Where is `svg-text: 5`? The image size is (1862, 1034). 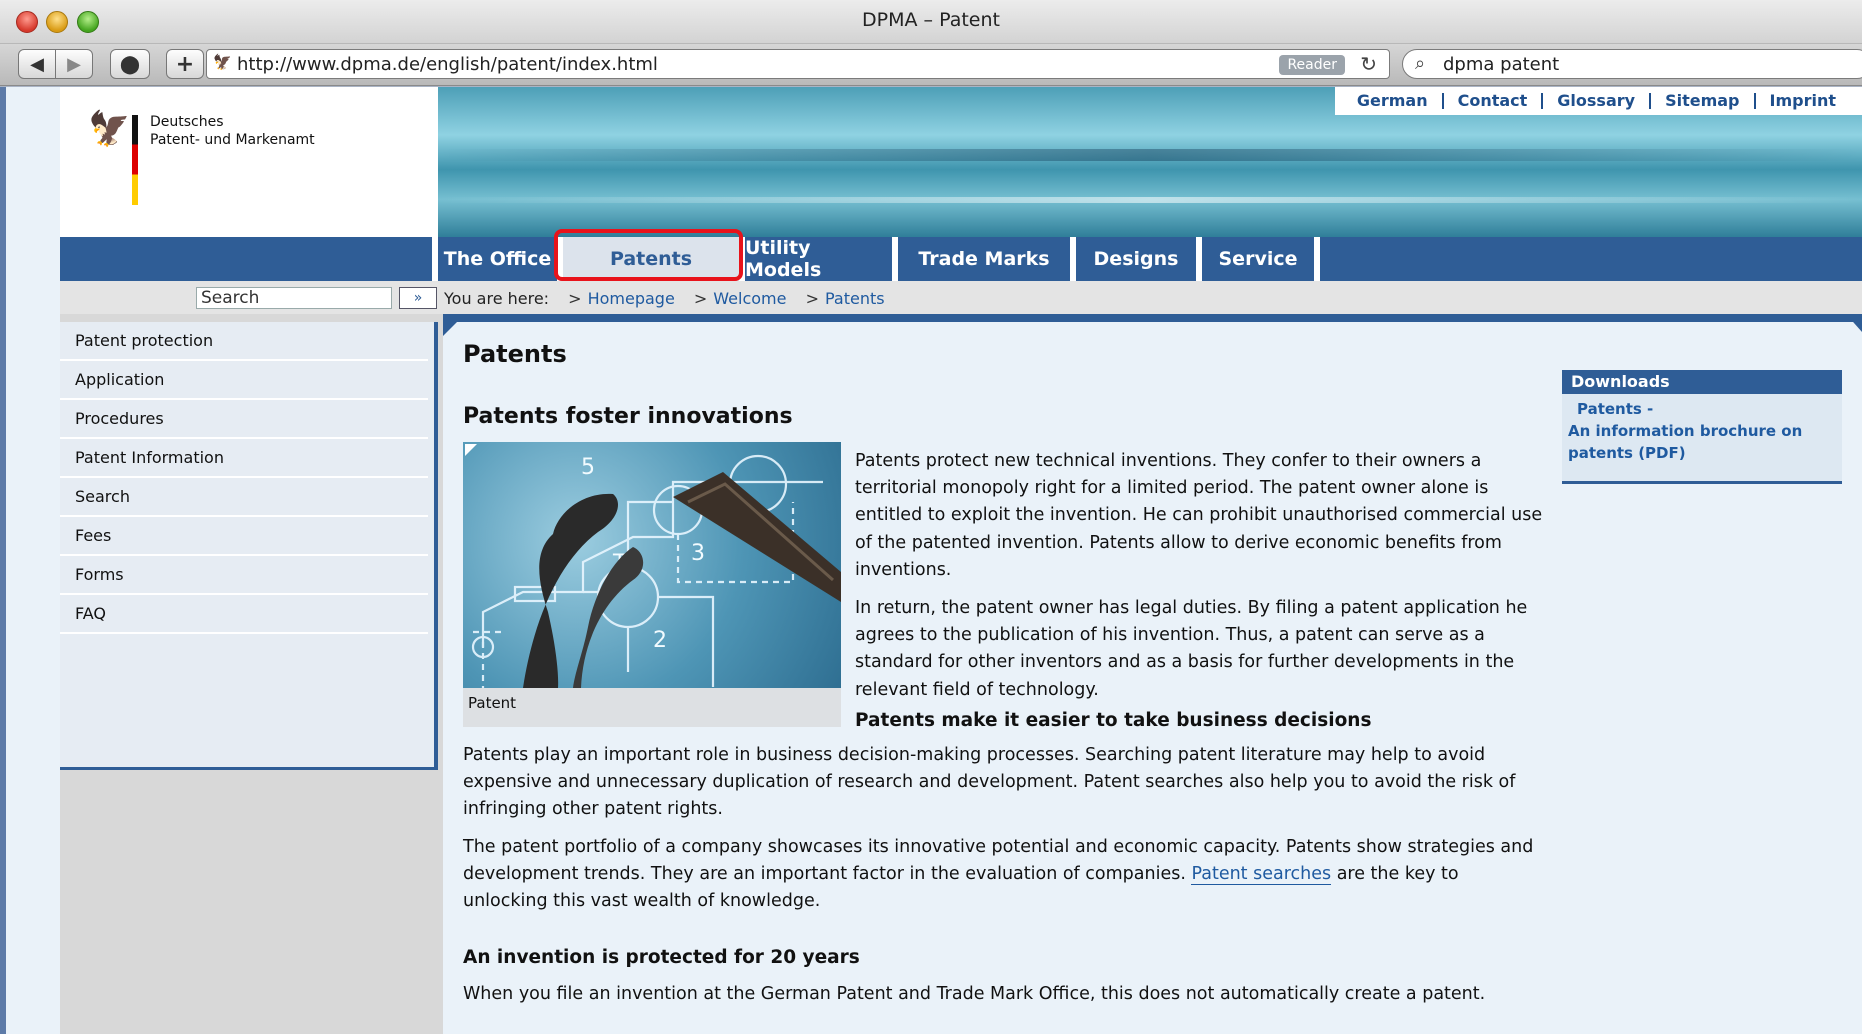 svg-text: 5 is located at coordinates (588, 467).